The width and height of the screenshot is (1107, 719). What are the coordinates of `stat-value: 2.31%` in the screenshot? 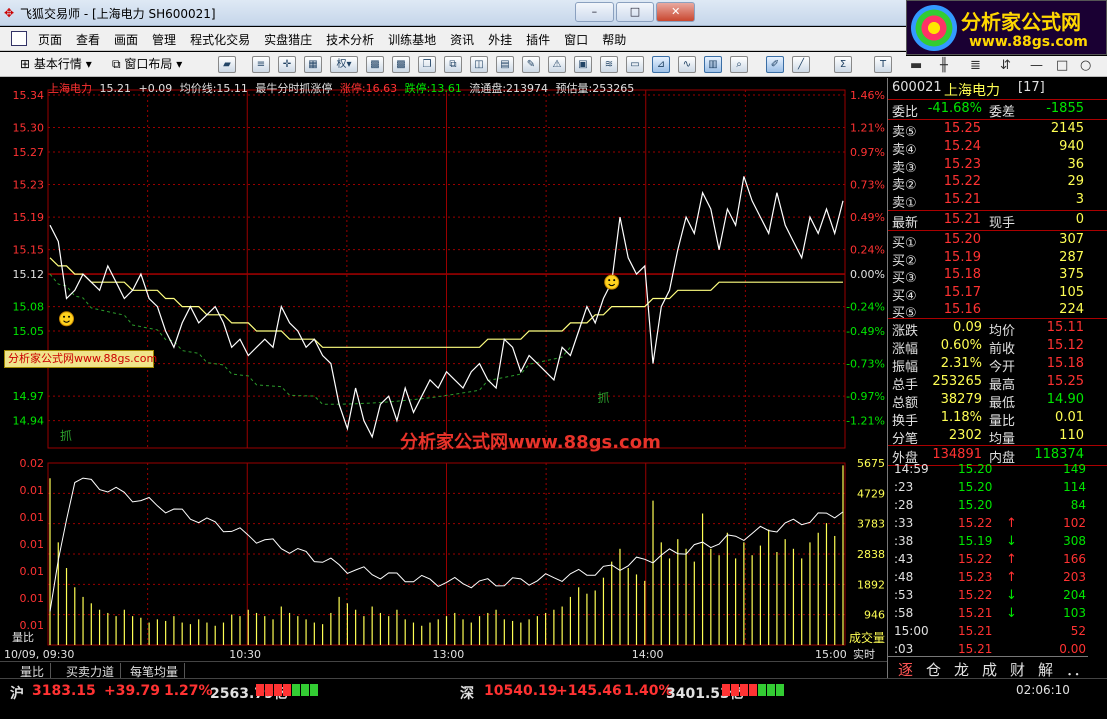 It's located at (961, 363).